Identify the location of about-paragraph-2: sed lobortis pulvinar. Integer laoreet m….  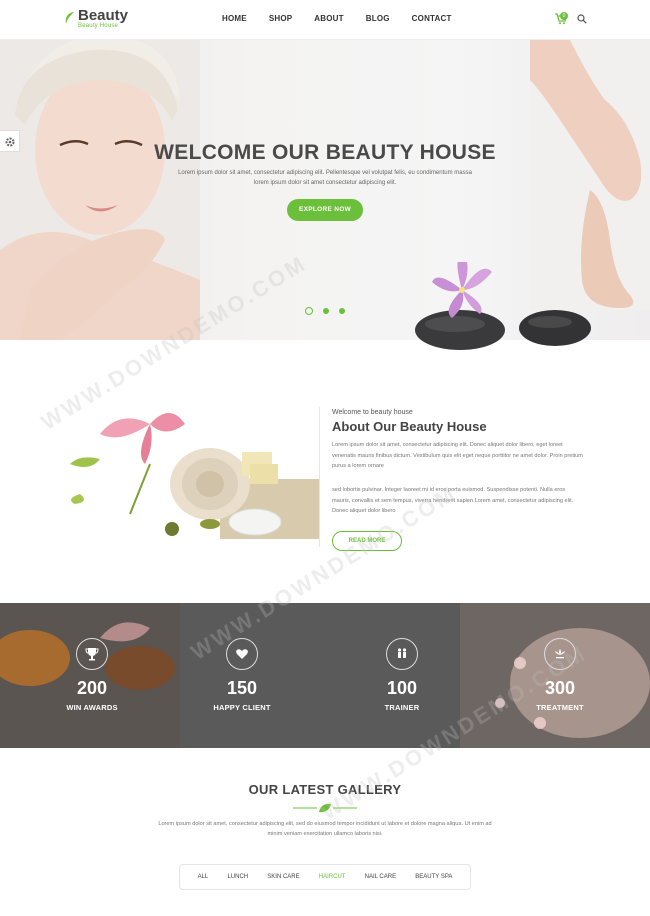
(453, 500).